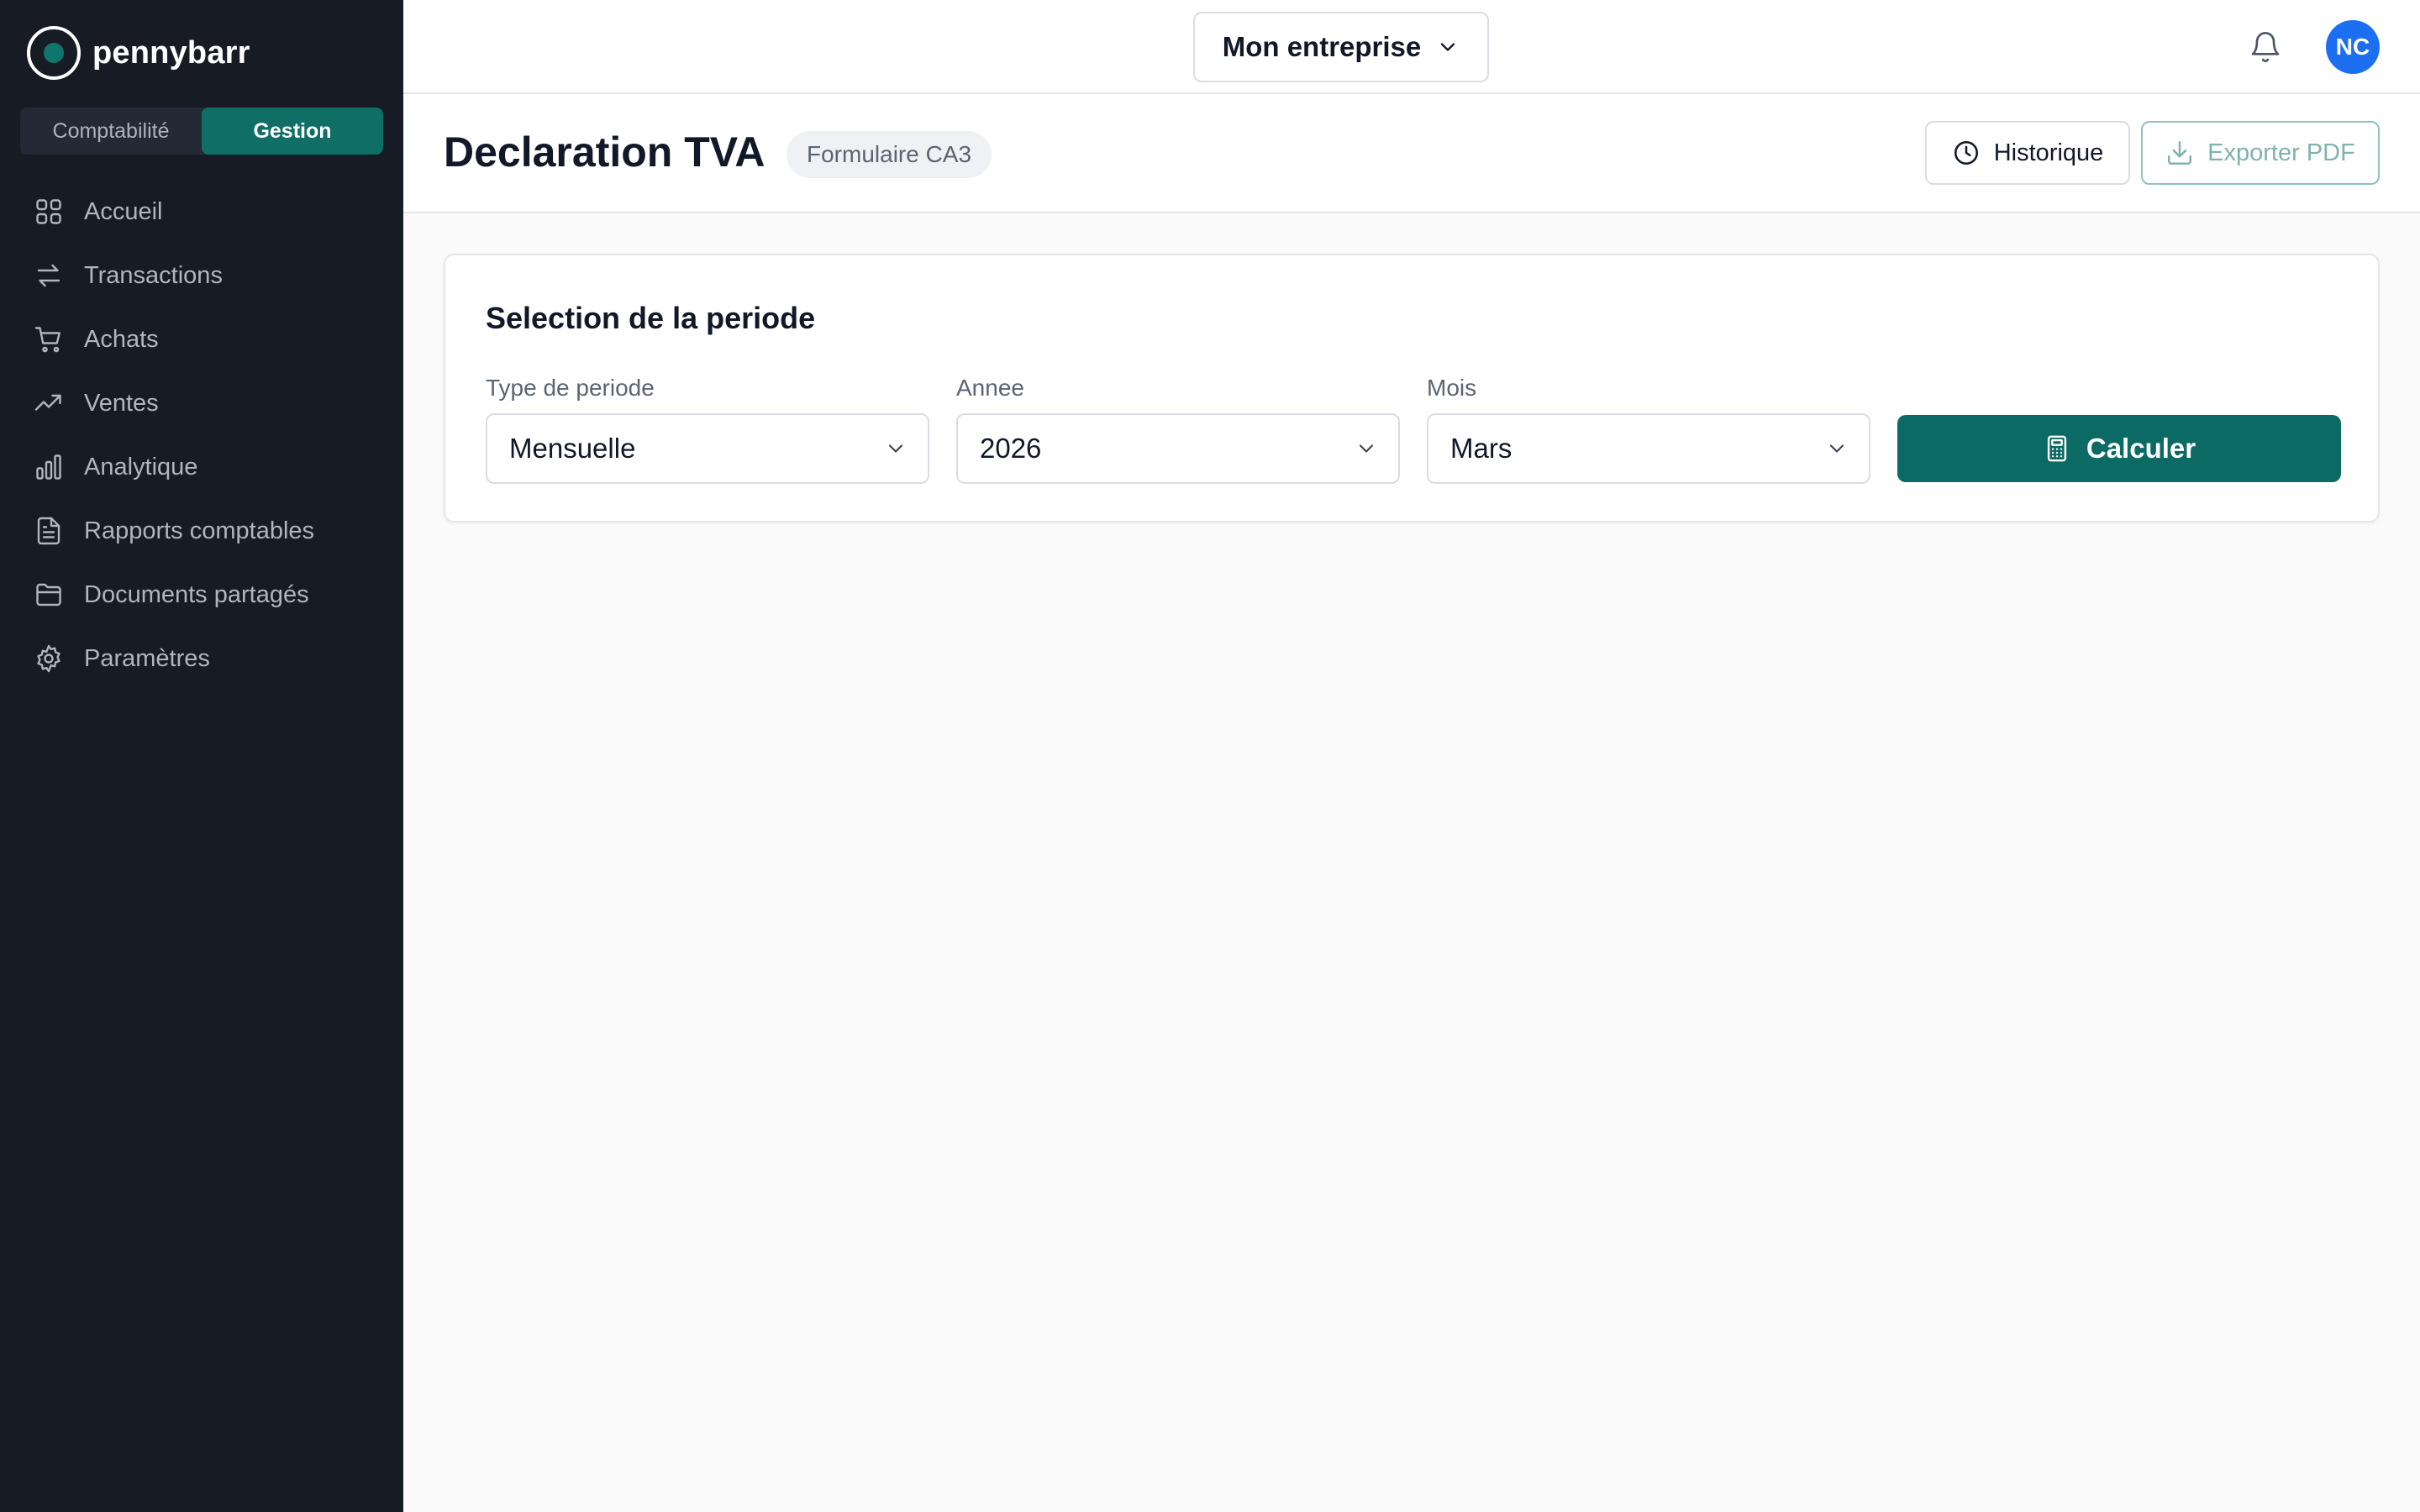  Describe the element at coordinates (990, 388) in the screenshot. I see `field-label: Annee` at that location.